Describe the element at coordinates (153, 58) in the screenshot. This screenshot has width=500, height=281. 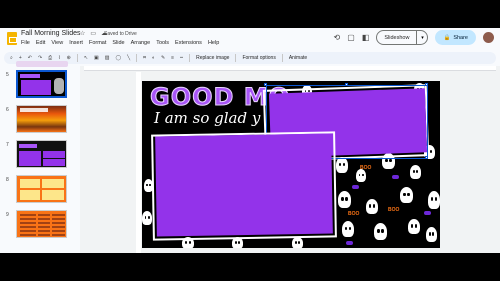
I see `mask-icon: ◐` at that location.